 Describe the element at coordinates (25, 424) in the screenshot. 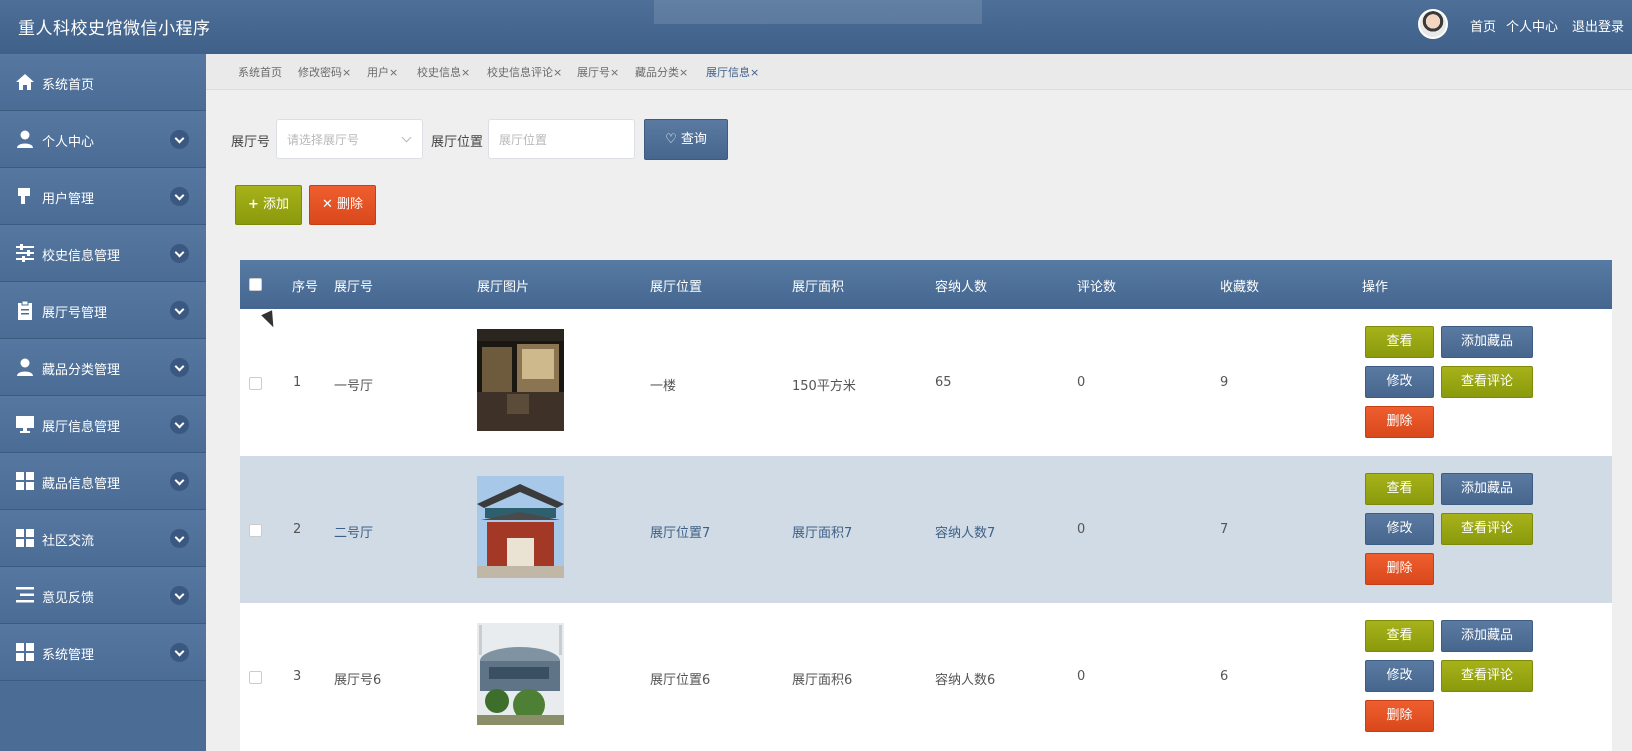

I see `monitor-icon` at that location.